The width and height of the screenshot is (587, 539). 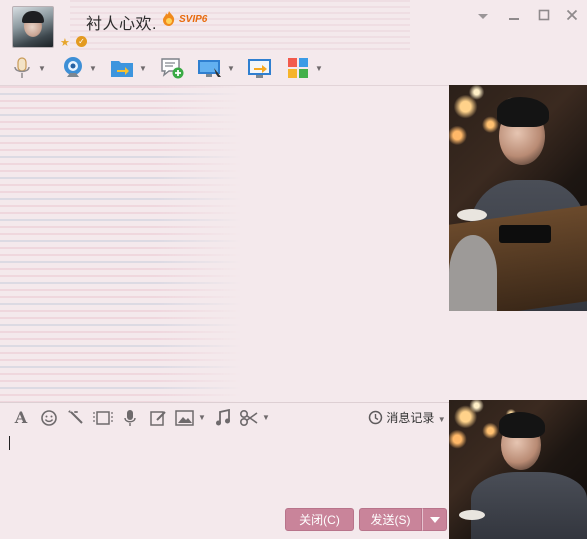 I want to click on voice-call-caret-icon: ▼, so click(x=42, y=68).